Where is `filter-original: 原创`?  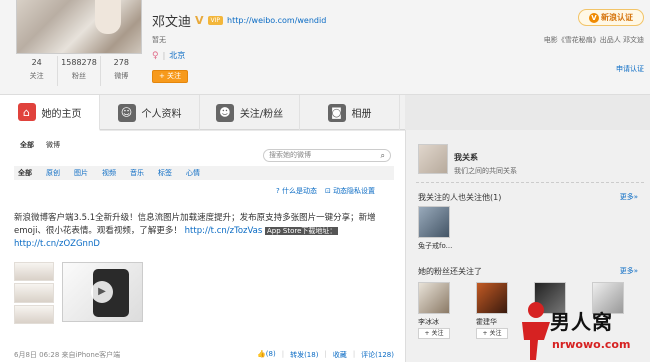 filter-original: 原创 is located at coordinates (53, 173).